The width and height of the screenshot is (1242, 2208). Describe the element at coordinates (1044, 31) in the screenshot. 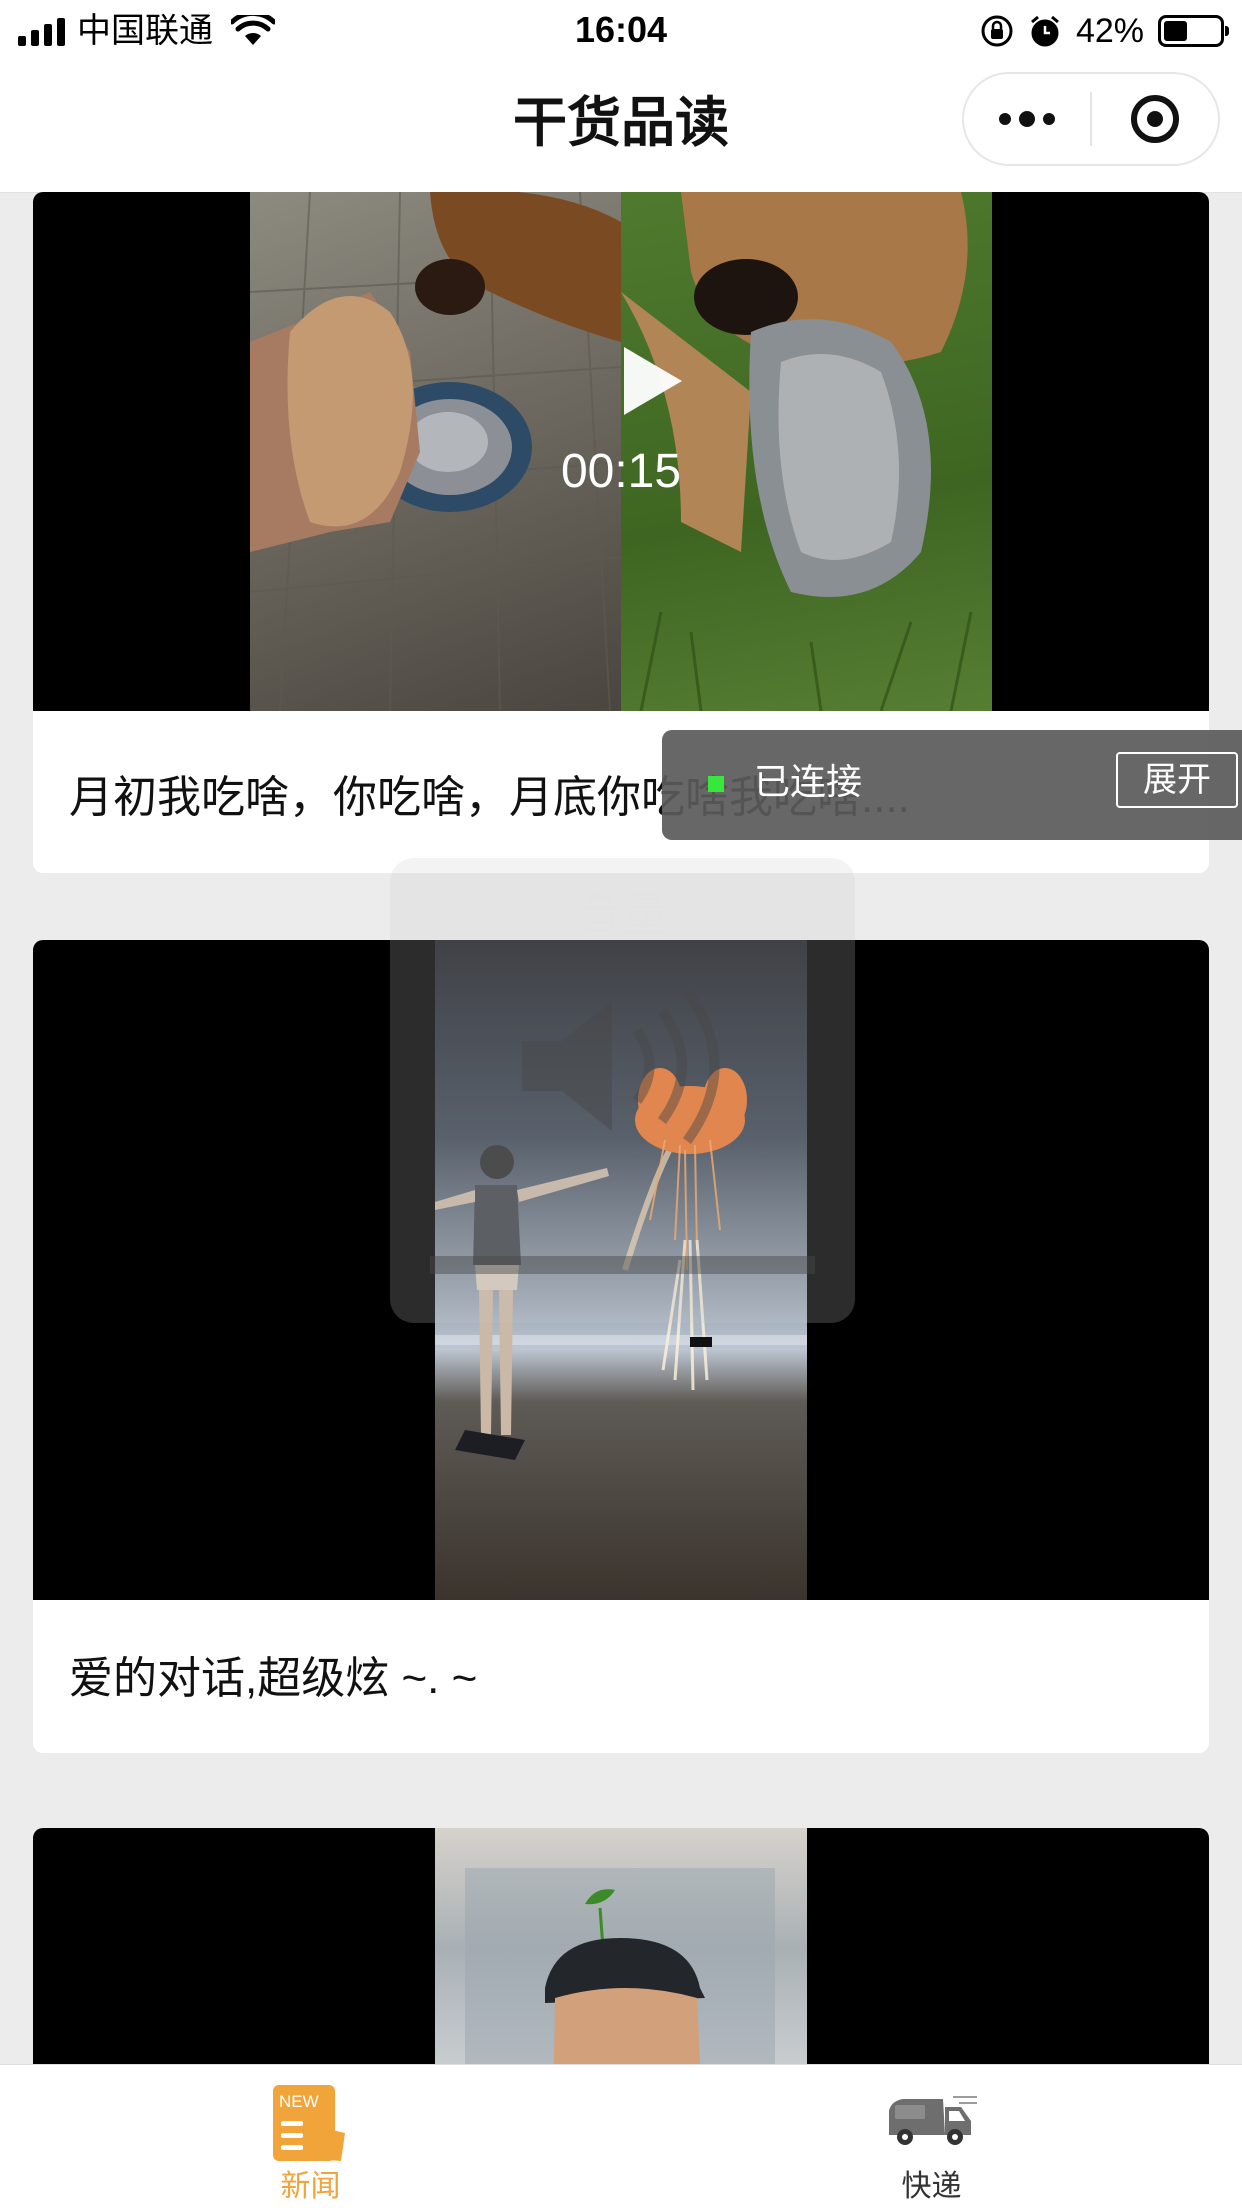

I see `alarm-icon` at that location.